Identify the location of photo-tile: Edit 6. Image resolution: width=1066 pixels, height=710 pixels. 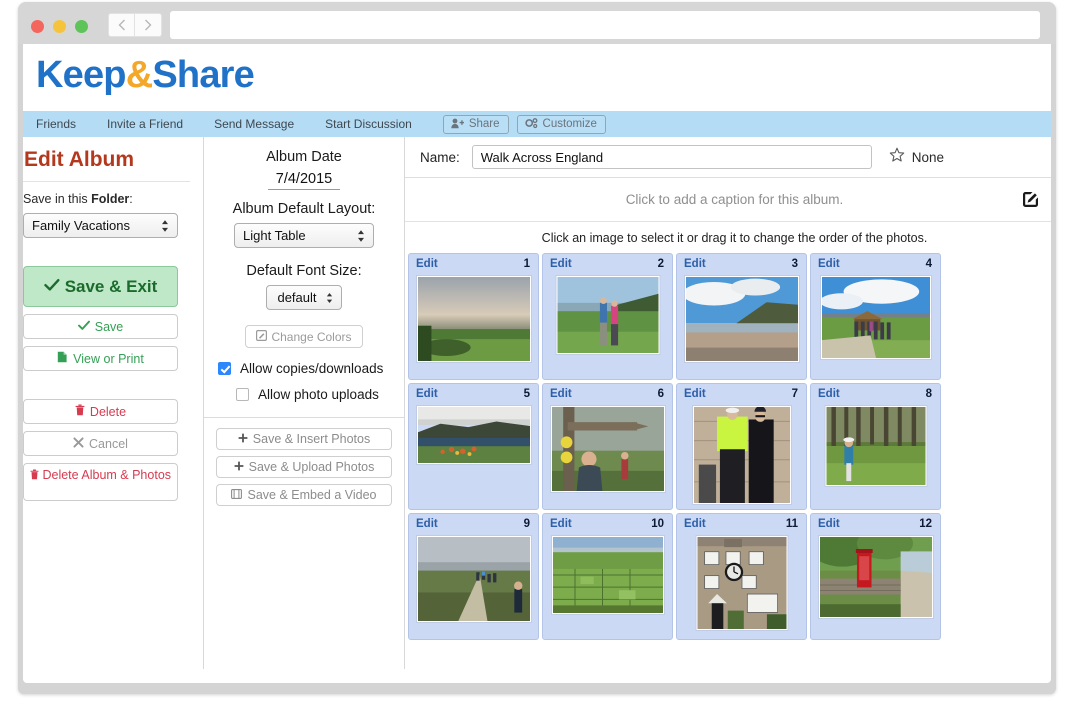
(607, 446).